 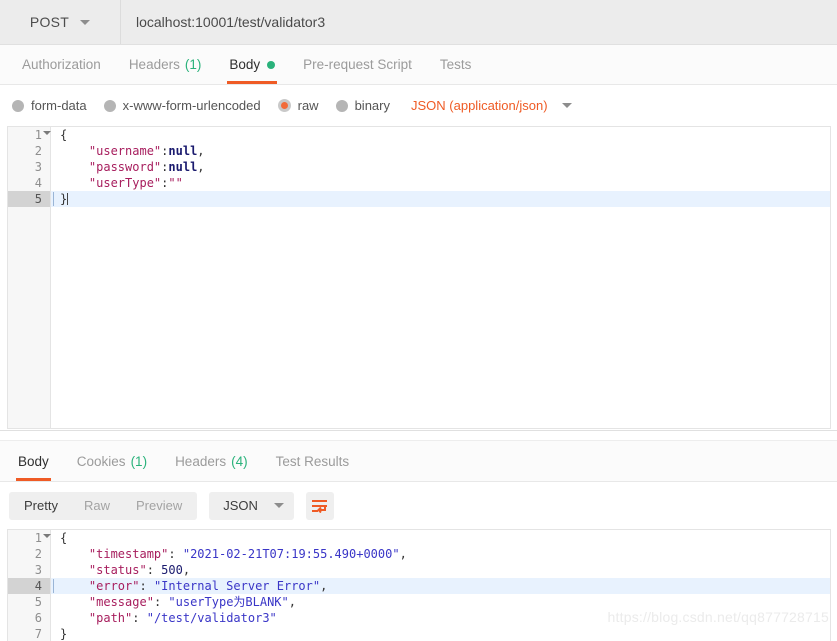 What do you see at coordinates (440, 183) in the screenshot?
I see `code-line: "userType":""` at bounding box center [440, 183].